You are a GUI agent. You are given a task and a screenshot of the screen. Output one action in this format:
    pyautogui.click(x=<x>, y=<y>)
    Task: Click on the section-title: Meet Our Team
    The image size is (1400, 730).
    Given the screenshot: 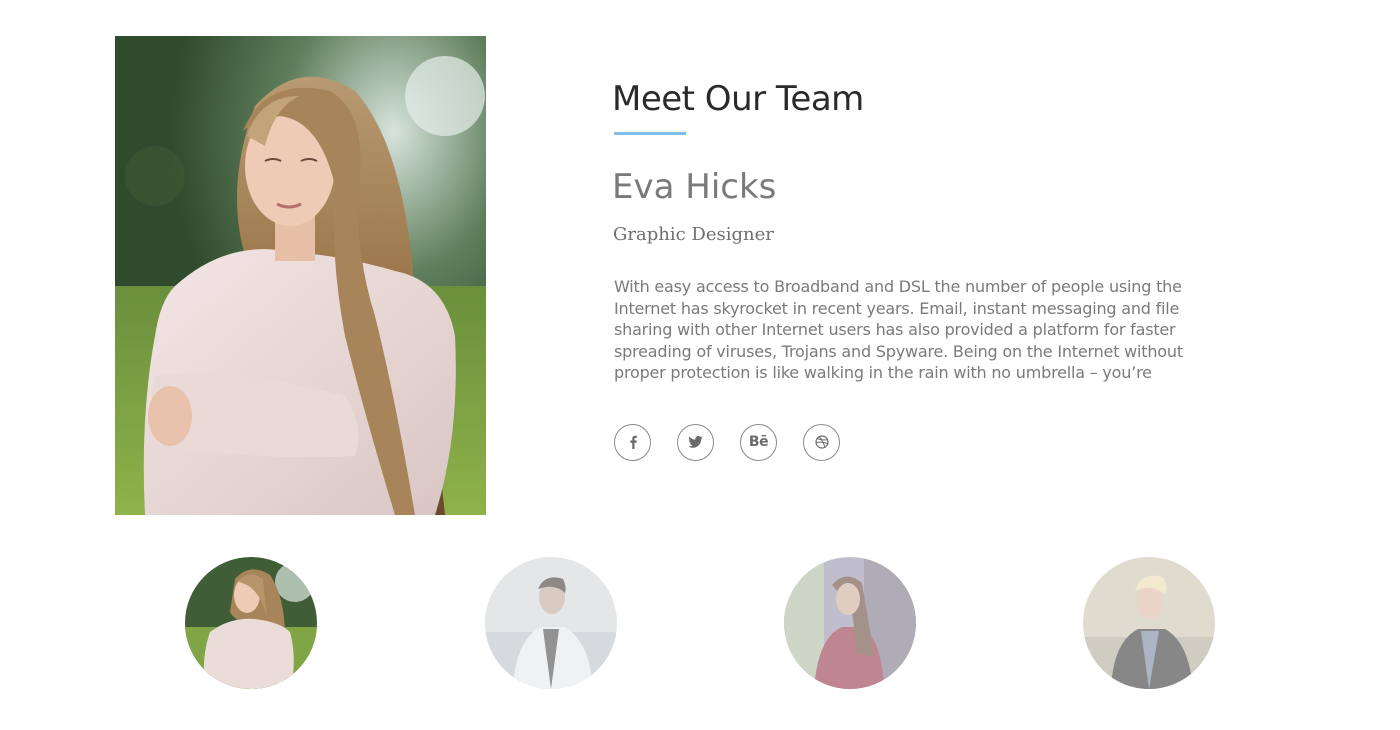 What is the action you would take?
    pyautogui.click(x=738, y=99)
    